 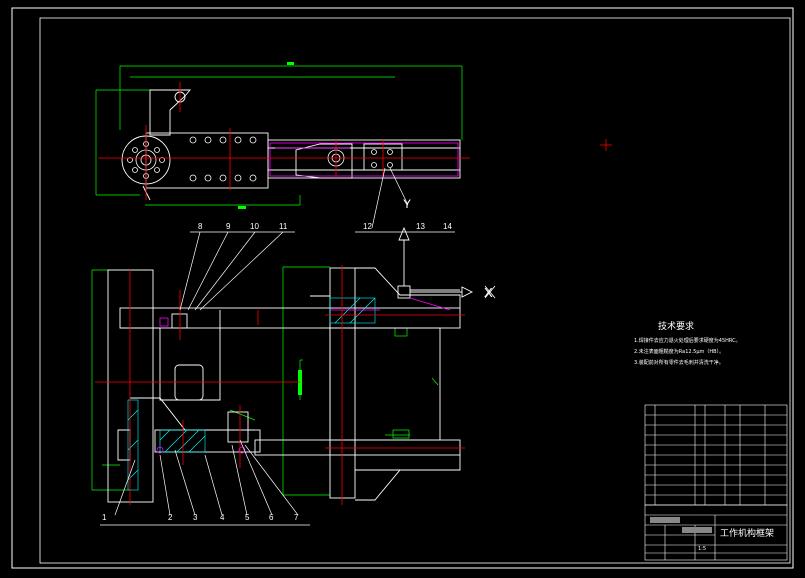 What do you see at coordinates (679, 351) in the screenshot?
I see `tech-req-line-2: 2.未注表面粗糙度为Ra12.5μm（HB）。` at bounding box center [679, 351].